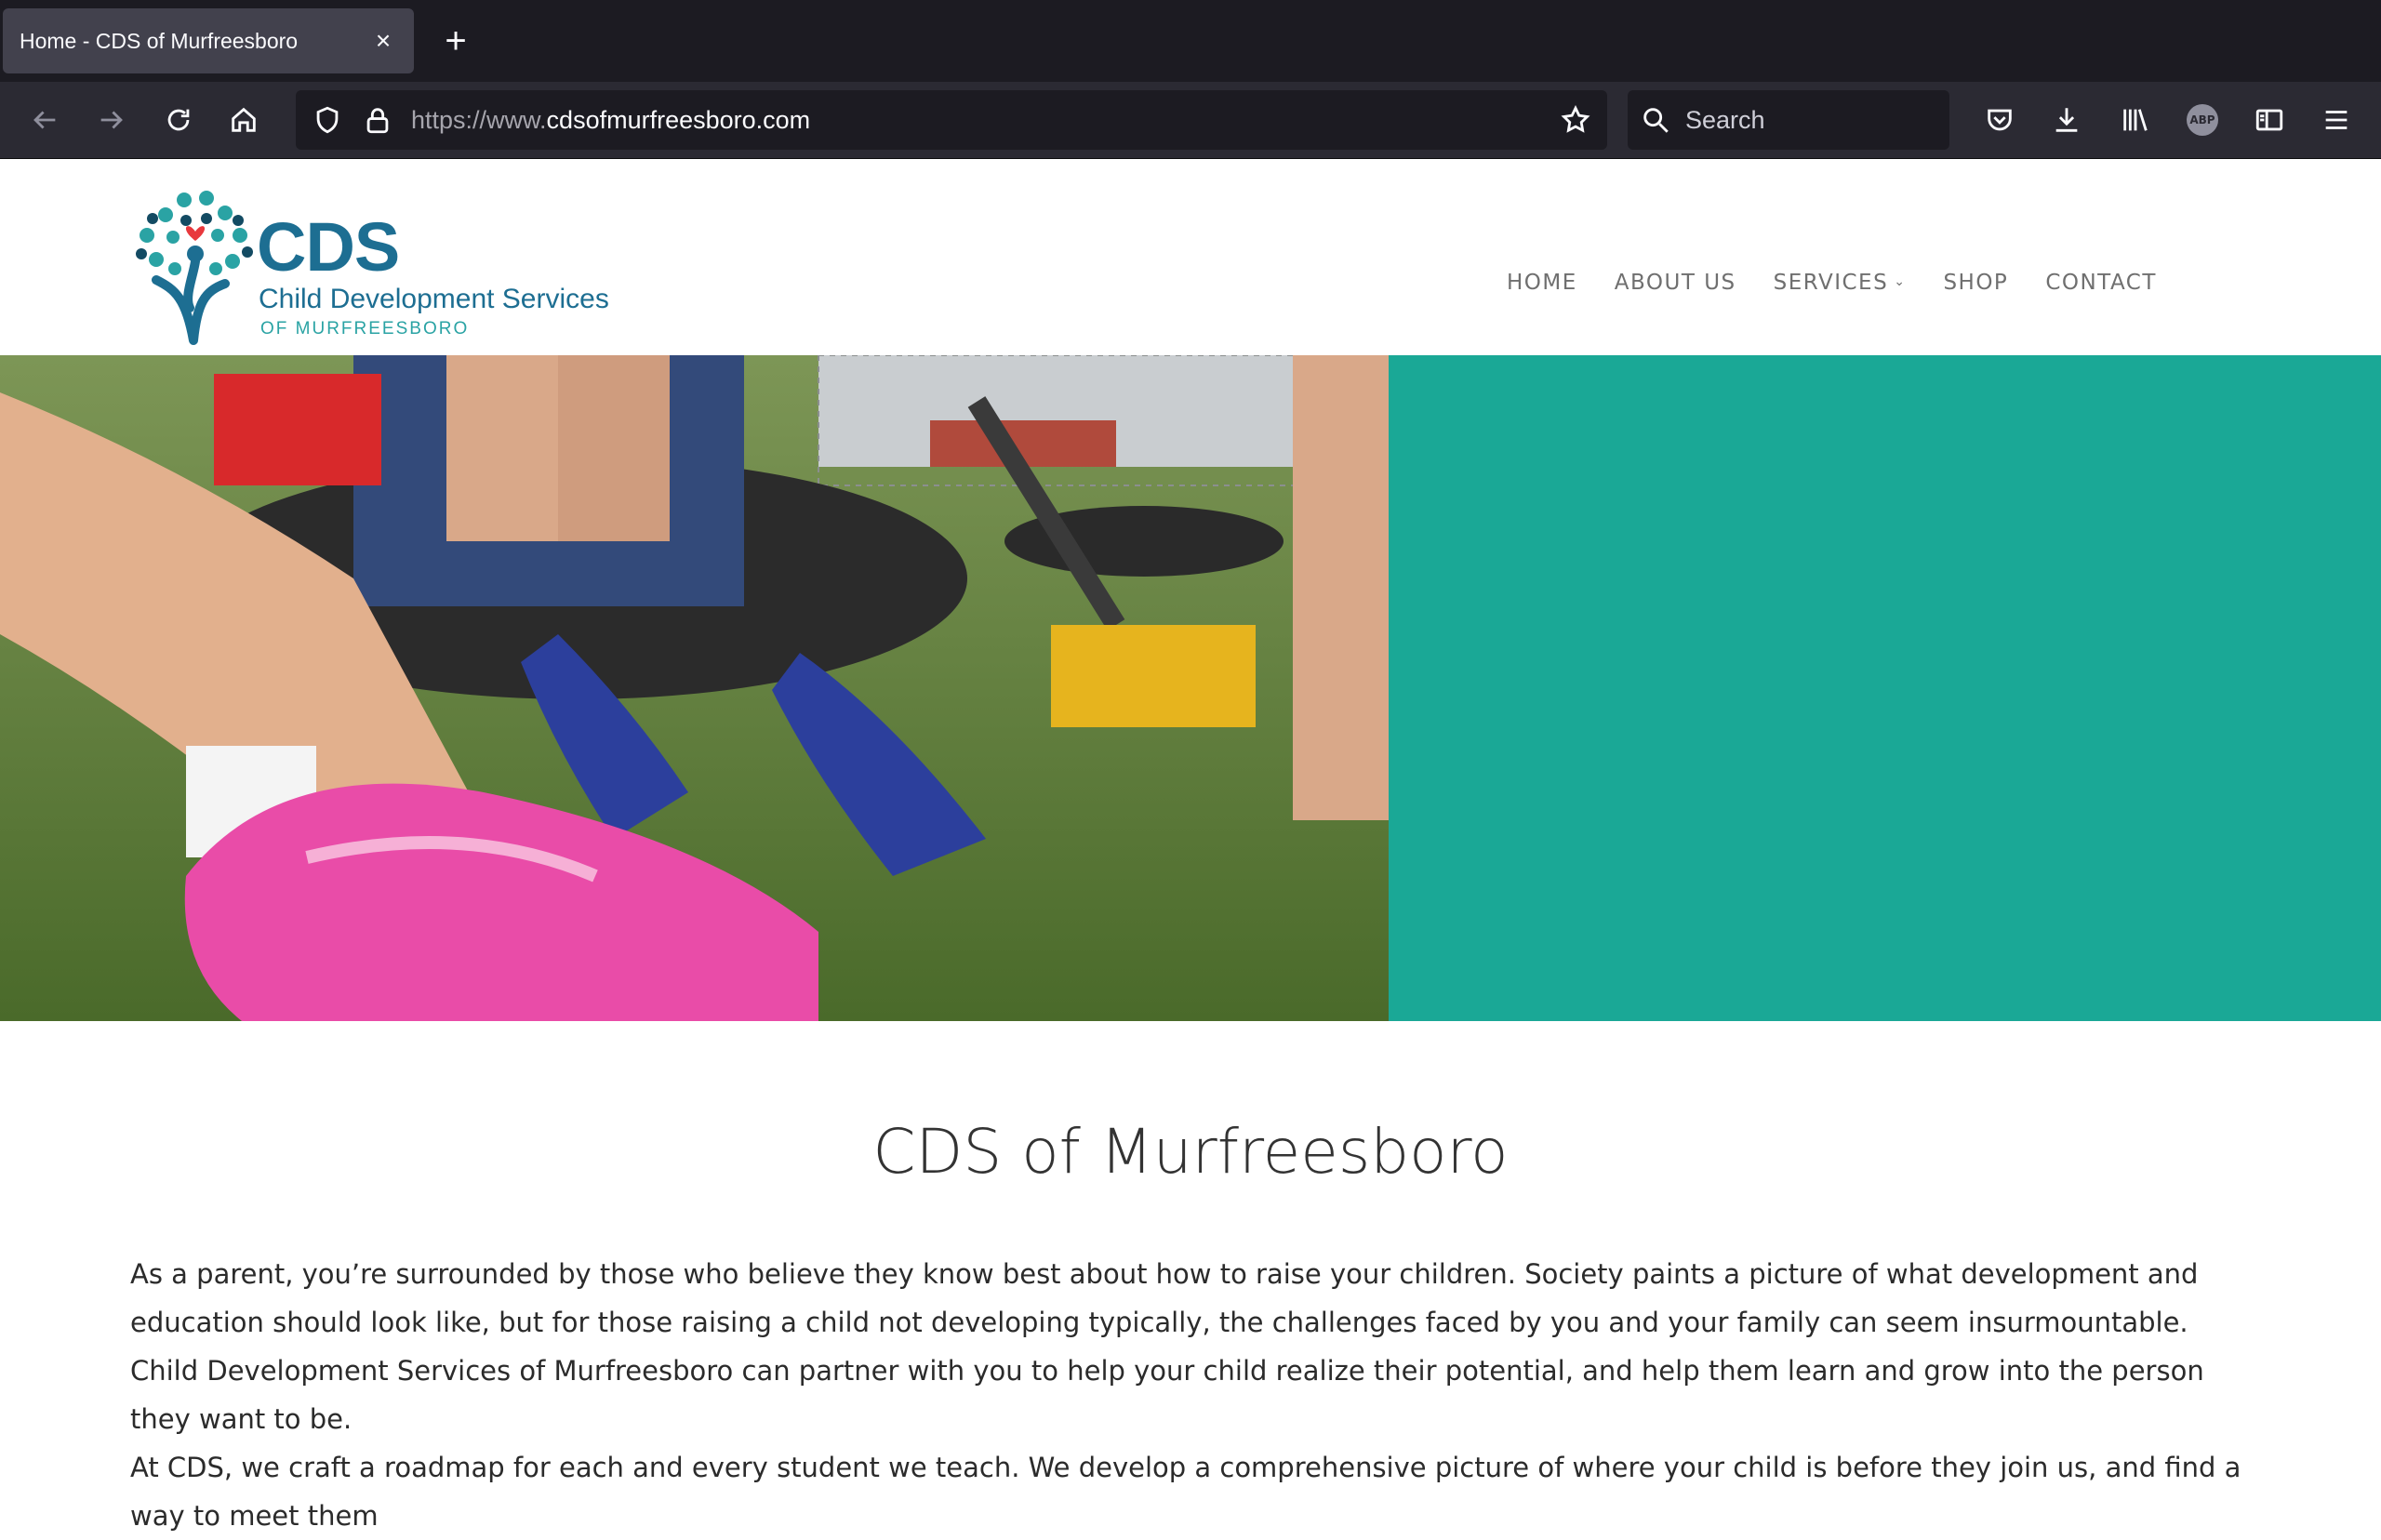 This screenshot has height=1540, width=2381. I want to click on back-button, so click(44, 120).